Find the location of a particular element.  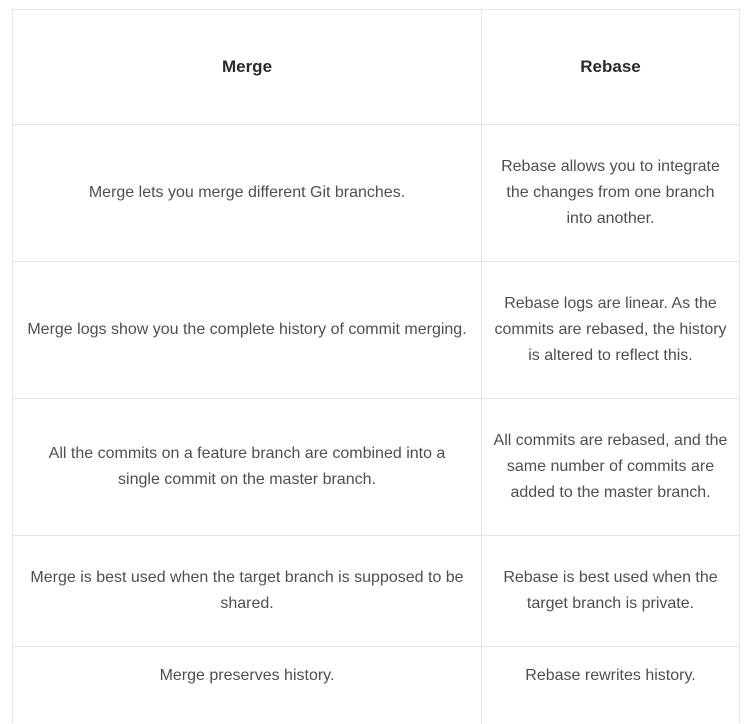

merge-cell: Merge preserves history. is located at coordinates (247, 685).